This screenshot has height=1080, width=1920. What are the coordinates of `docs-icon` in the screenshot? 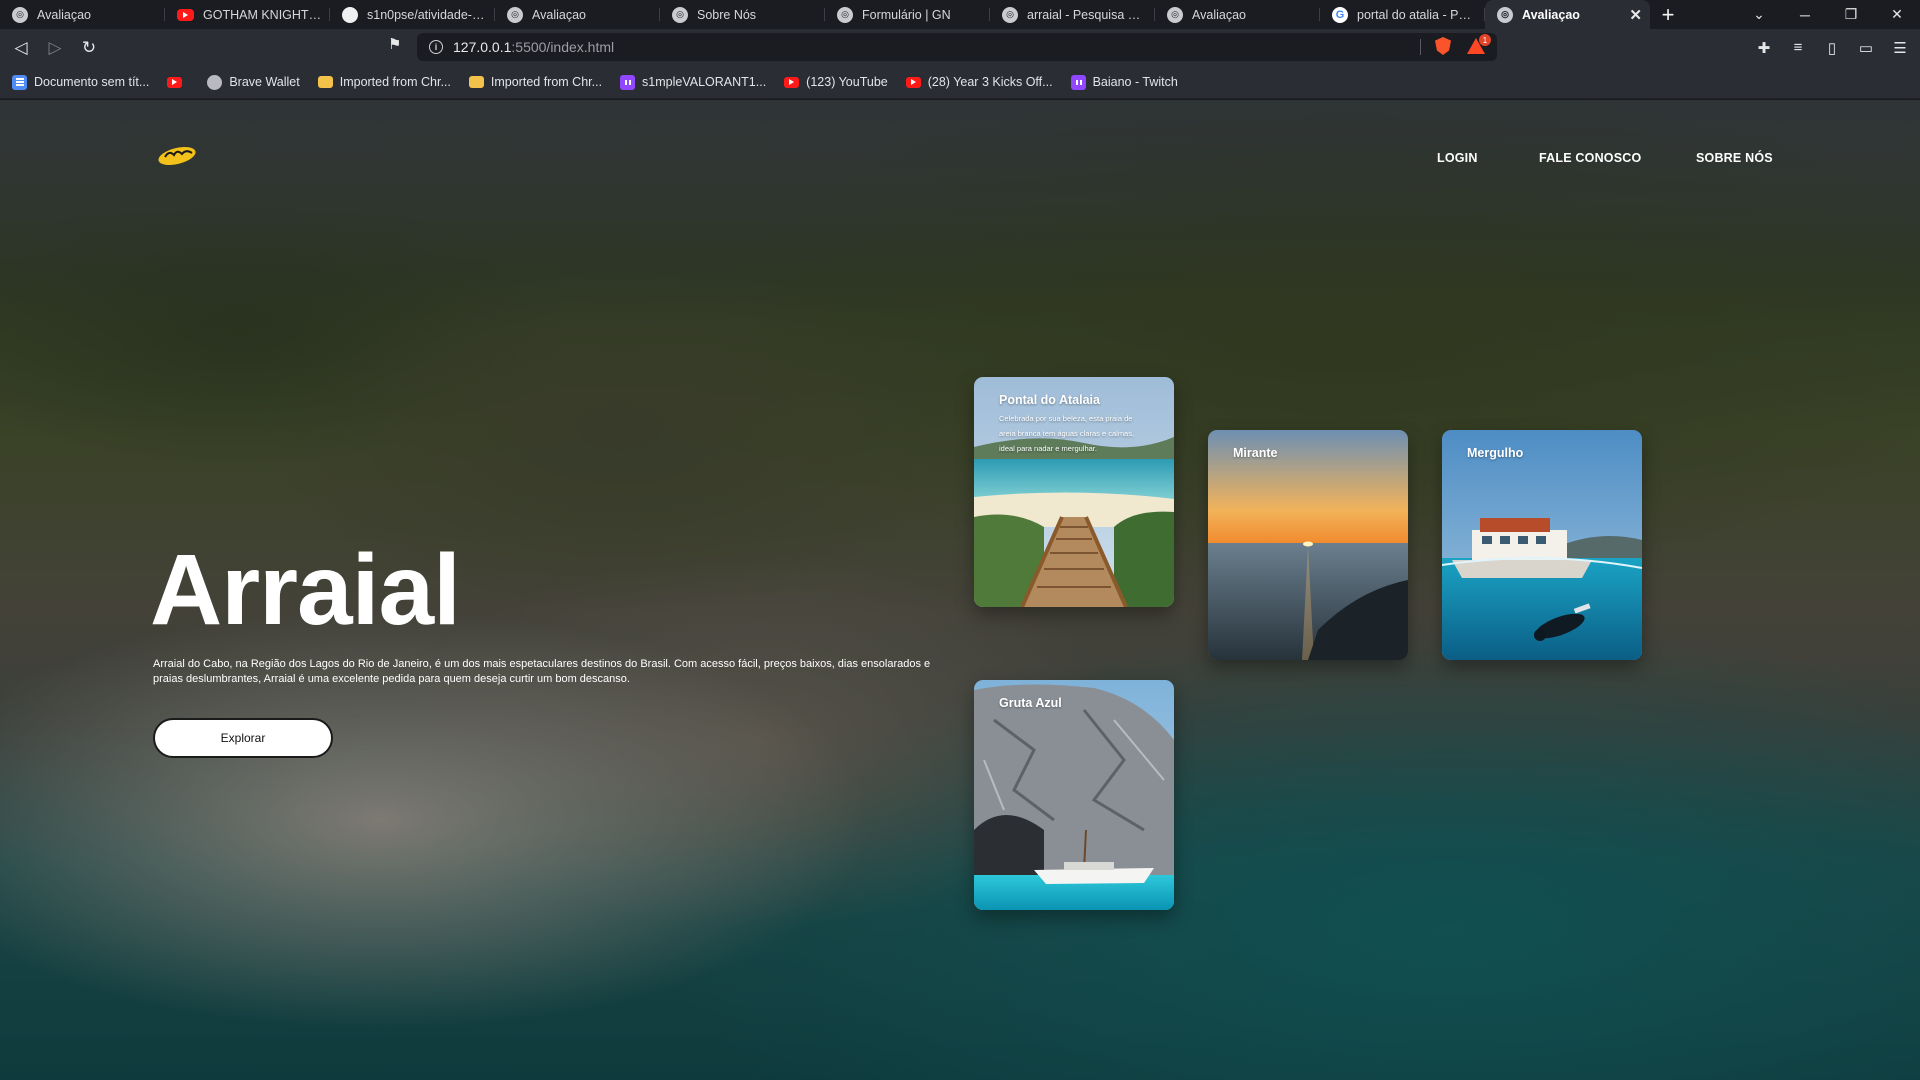 It's located at (19, 82).